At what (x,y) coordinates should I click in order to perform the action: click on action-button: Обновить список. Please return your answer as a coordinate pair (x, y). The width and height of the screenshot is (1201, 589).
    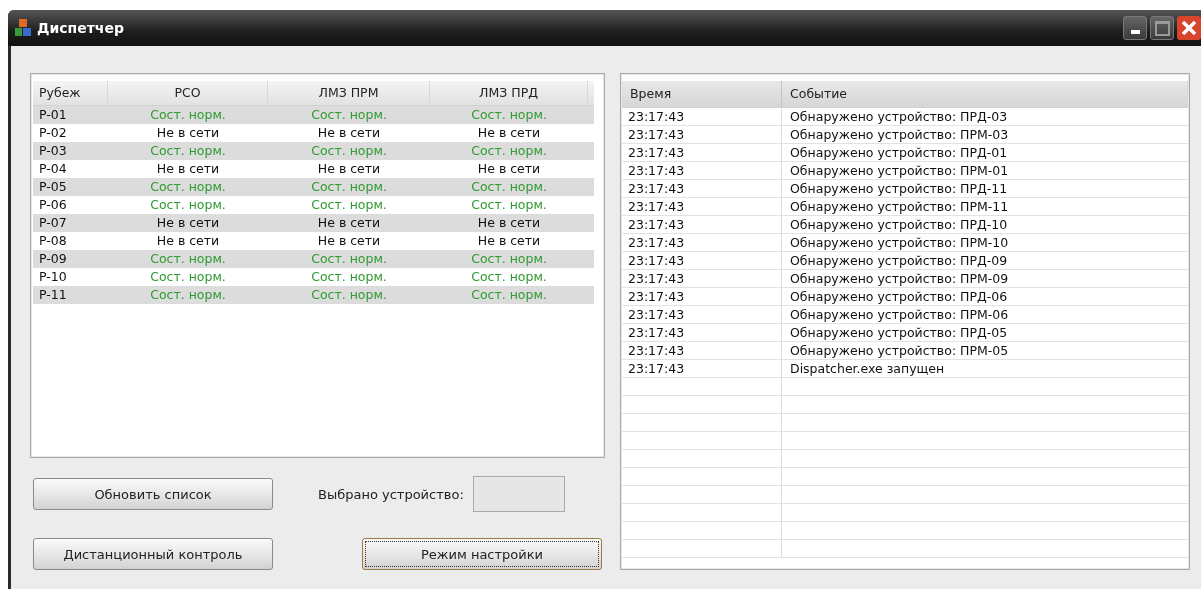
    Looking at the image, I should click on (153, 494).